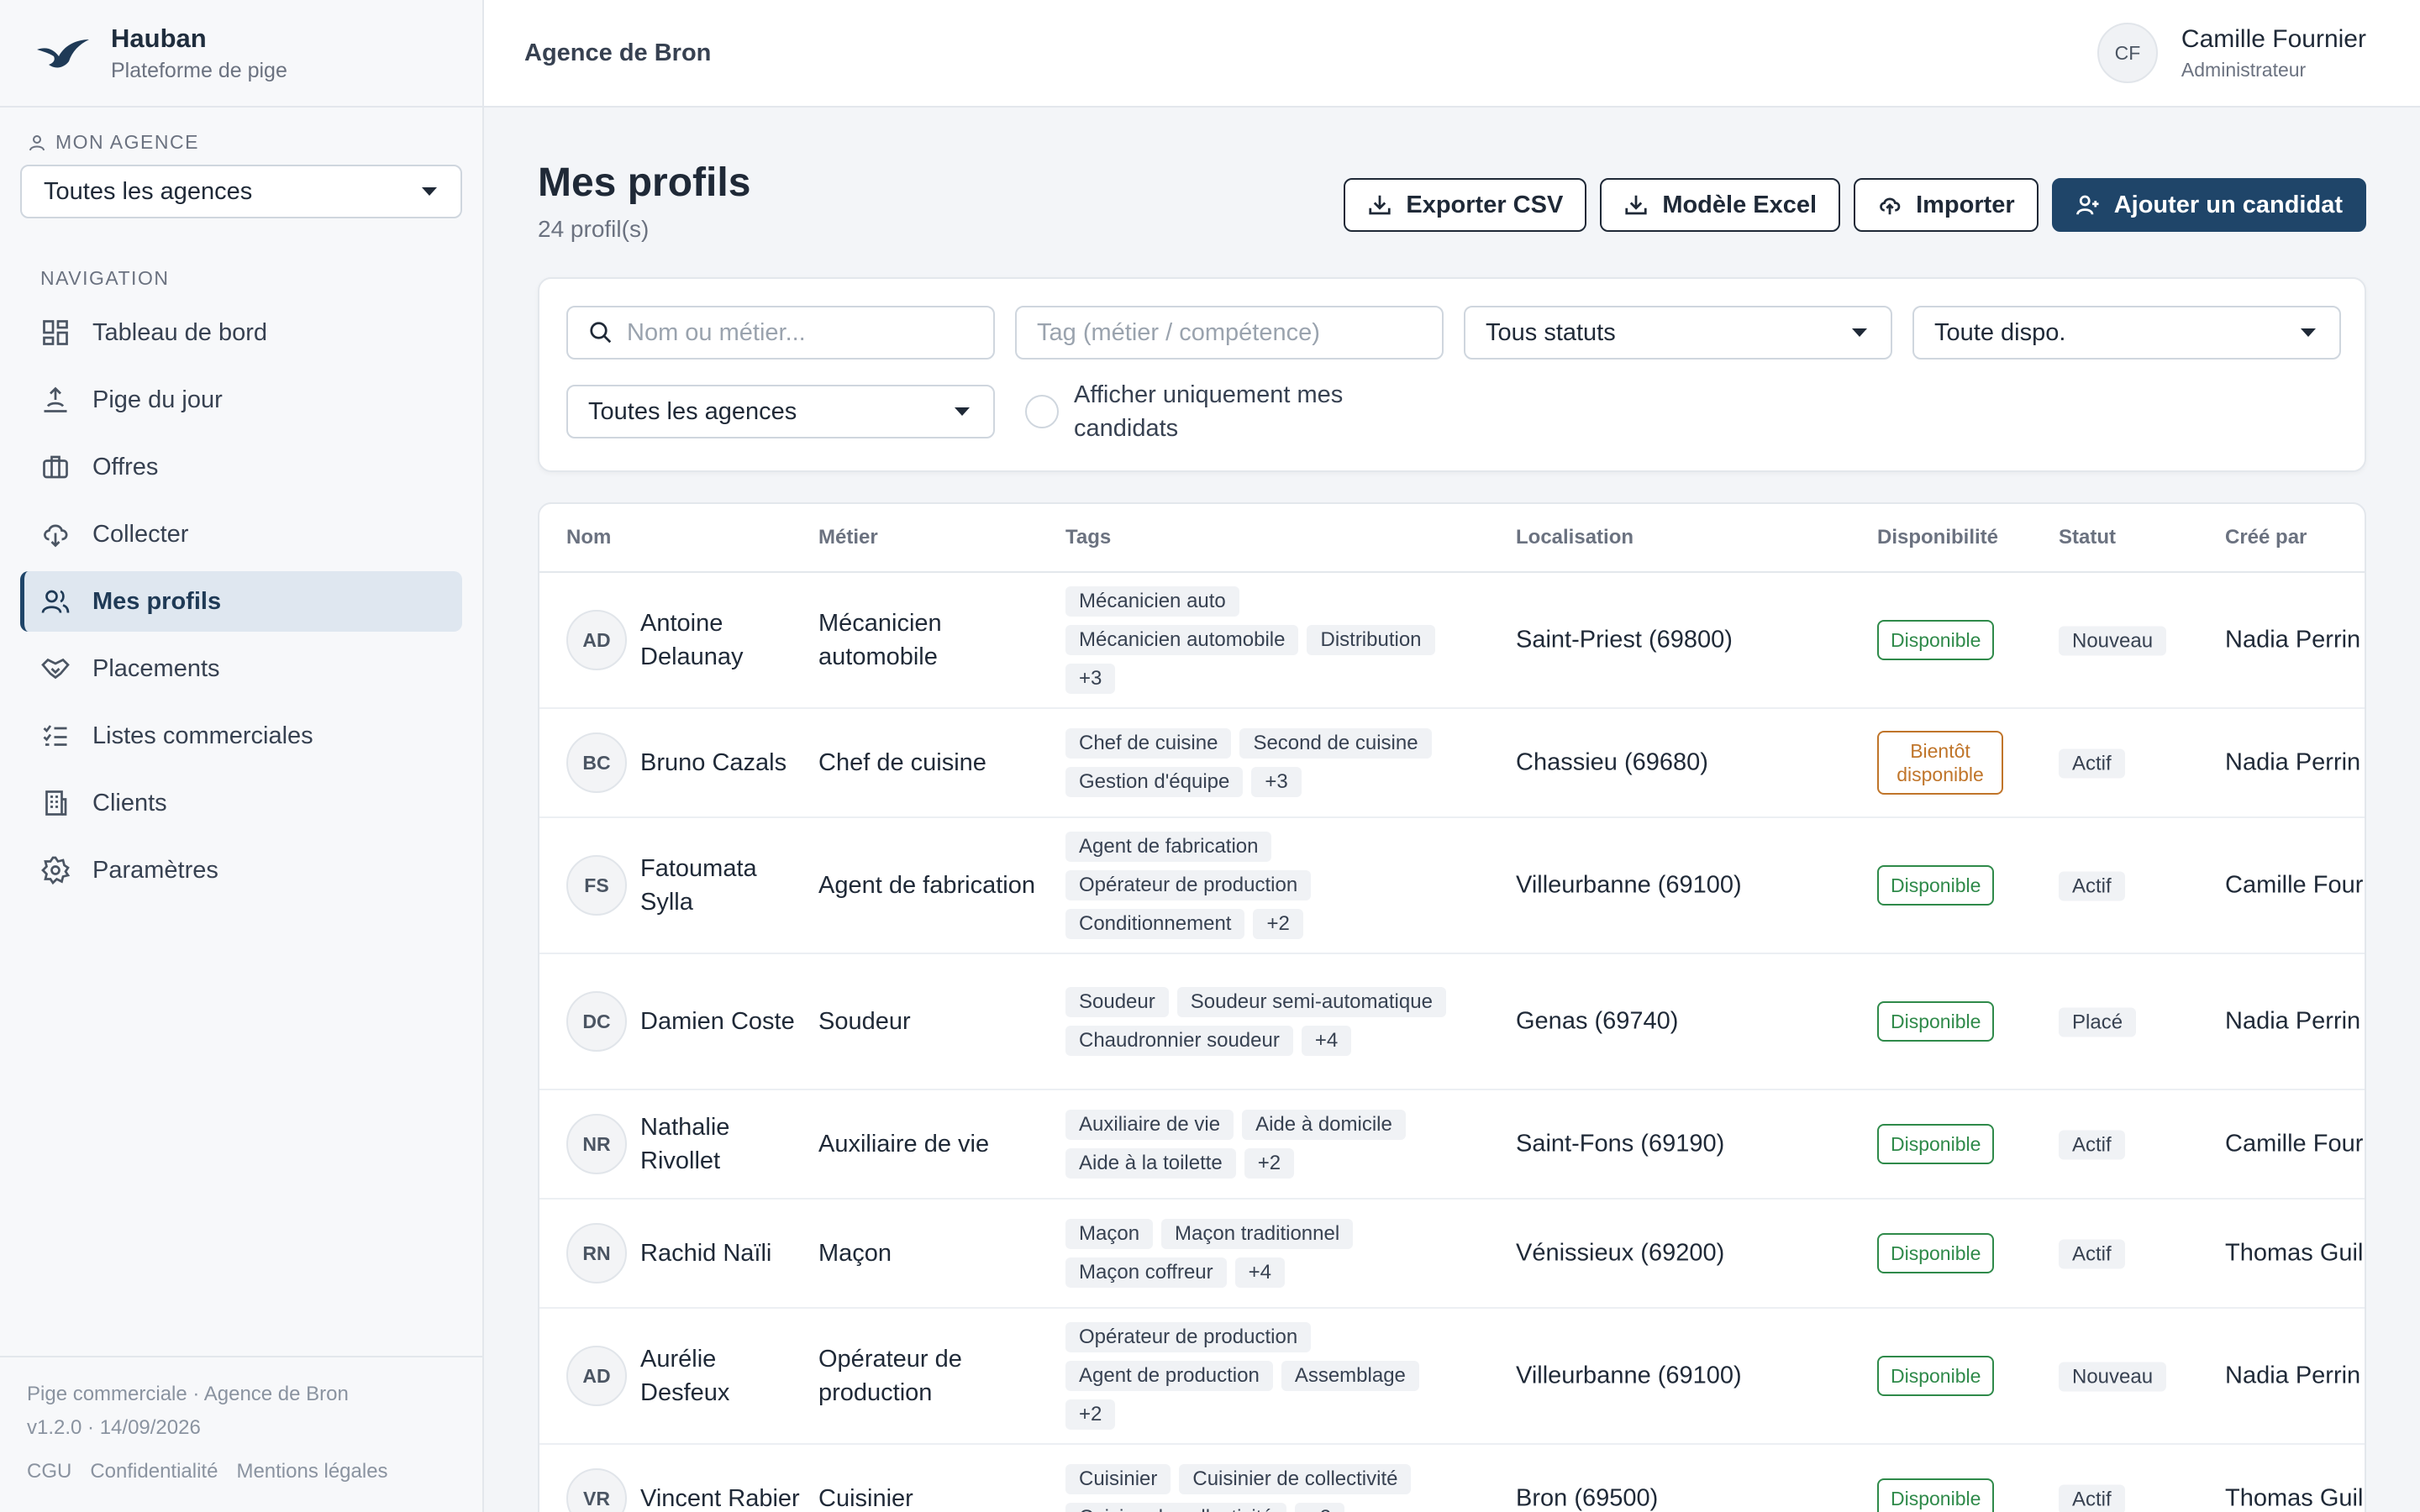  What do you see at coordinates (56, 536) in the screenshot?
I see `cloud-download-icon` at bounding box center [56, 536].